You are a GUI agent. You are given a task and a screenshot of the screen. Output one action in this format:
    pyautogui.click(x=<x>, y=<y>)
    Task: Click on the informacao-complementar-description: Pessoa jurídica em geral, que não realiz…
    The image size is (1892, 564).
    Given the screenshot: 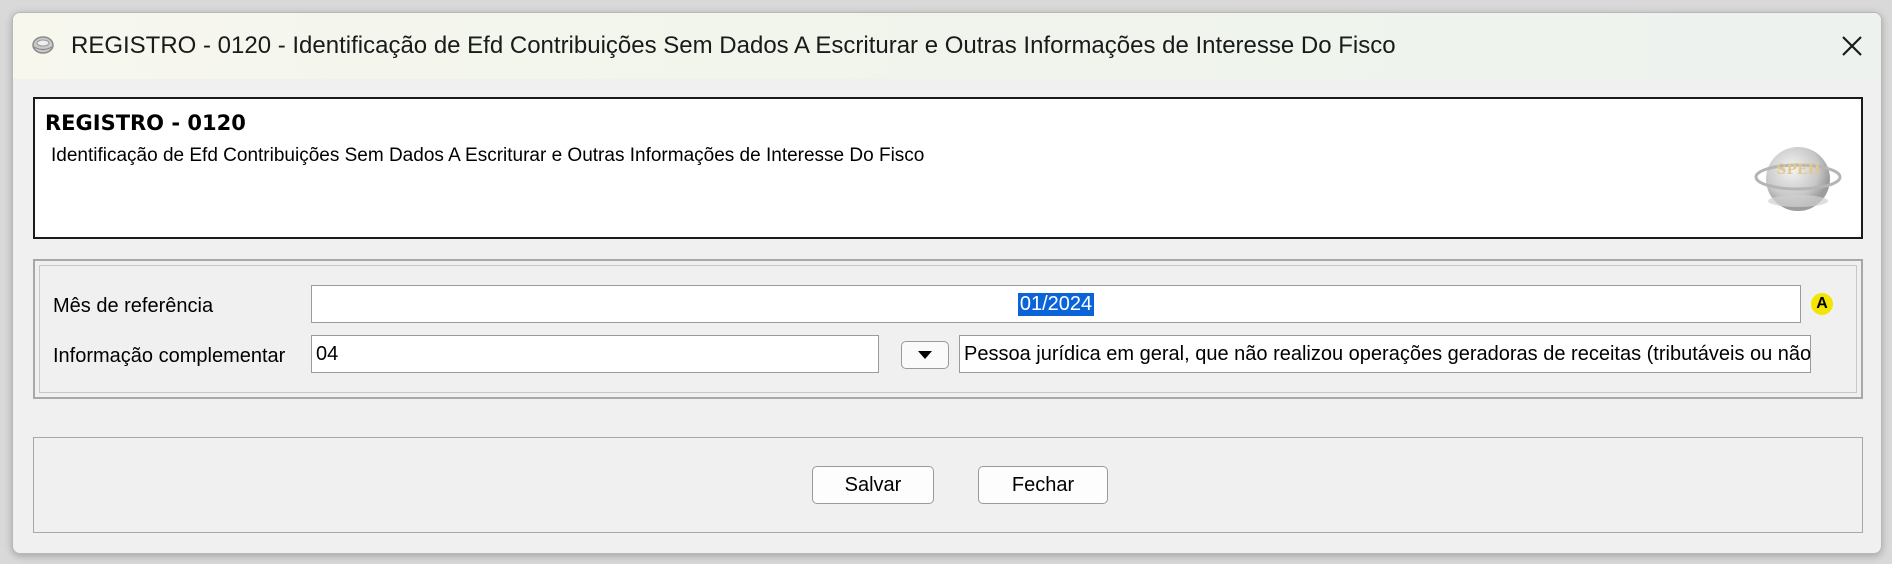 What is the action you would take?
    pyautogui.click(x=1387, y=353)
    